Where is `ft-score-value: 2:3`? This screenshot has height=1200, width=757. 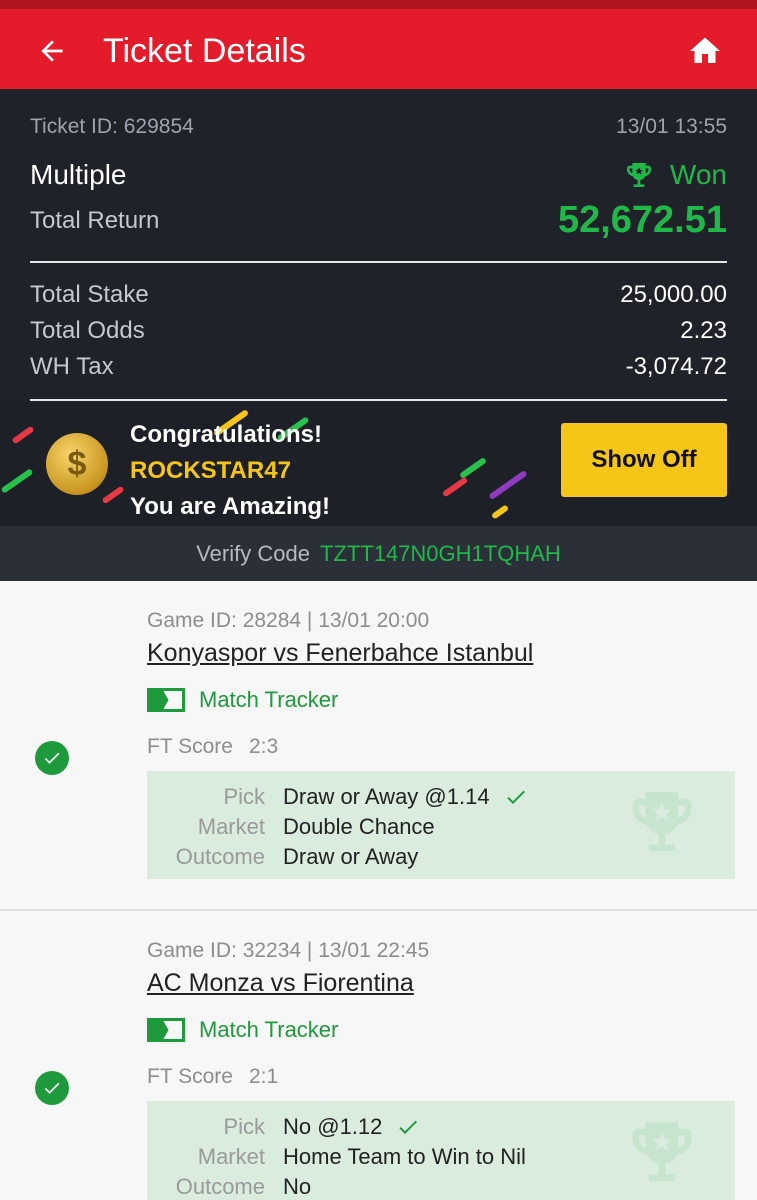
ft-score-value: 2:3 is located at coordinates (263, 746).